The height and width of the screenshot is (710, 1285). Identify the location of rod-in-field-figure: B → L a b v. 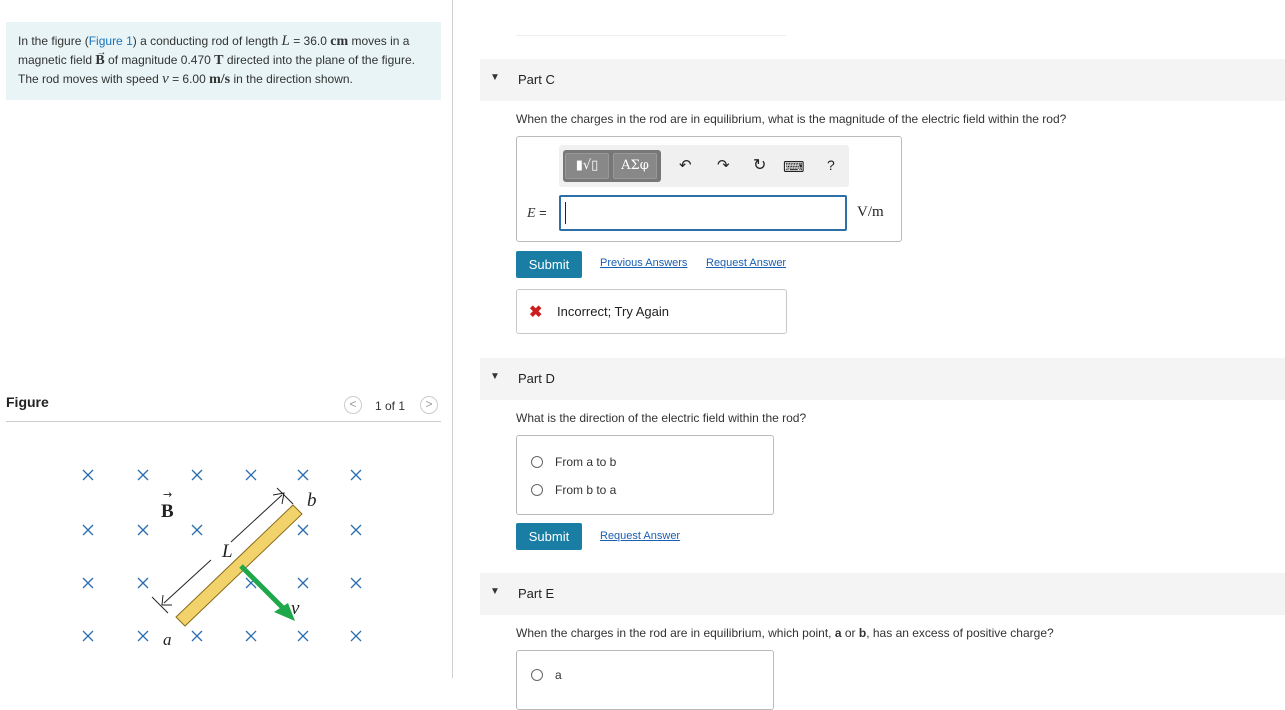
(222, 559).